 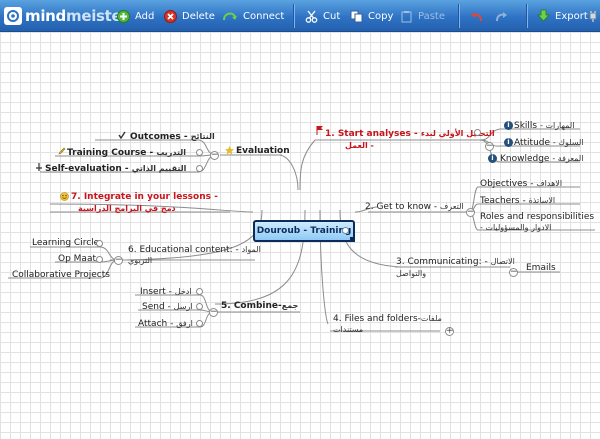 I want to click on topic-outcomes-arabic: النتائج, so click(x=202, y=136).